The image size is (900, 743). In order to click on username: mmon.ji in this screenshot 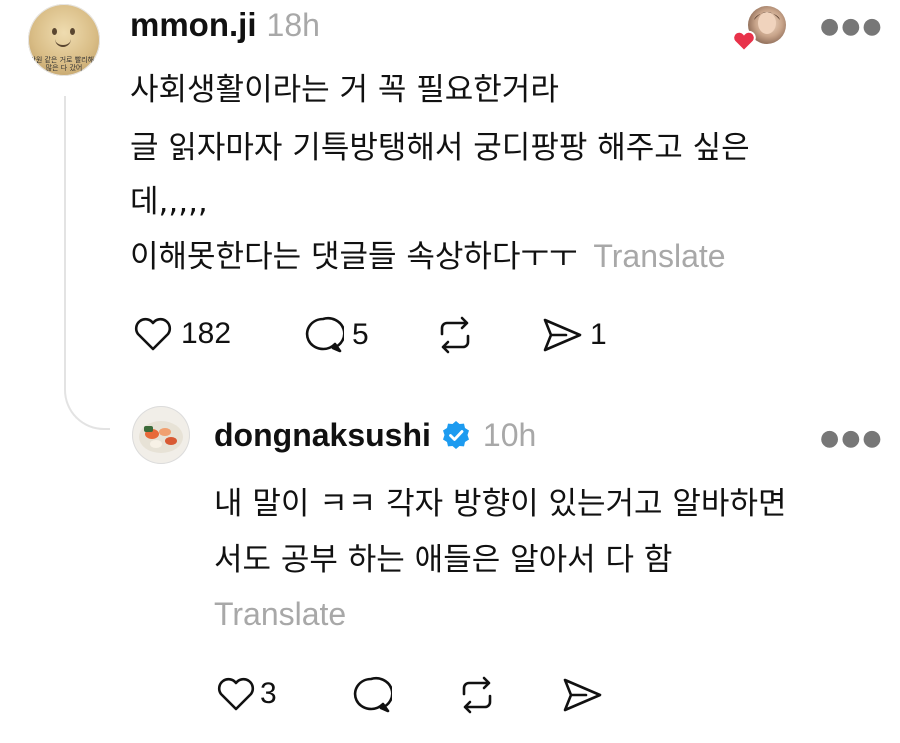, I will do `click(193, 24)`.